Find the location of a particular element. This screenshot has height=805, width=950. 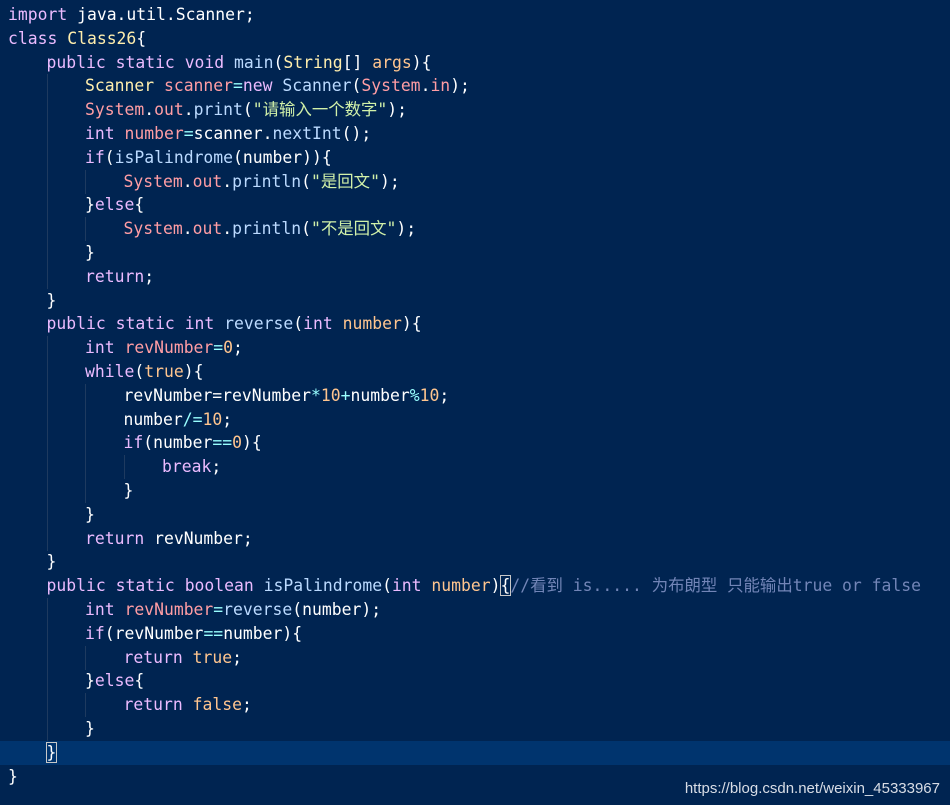

code-line: System.out.println("不是回文"); is located at coordinates (475, 229).